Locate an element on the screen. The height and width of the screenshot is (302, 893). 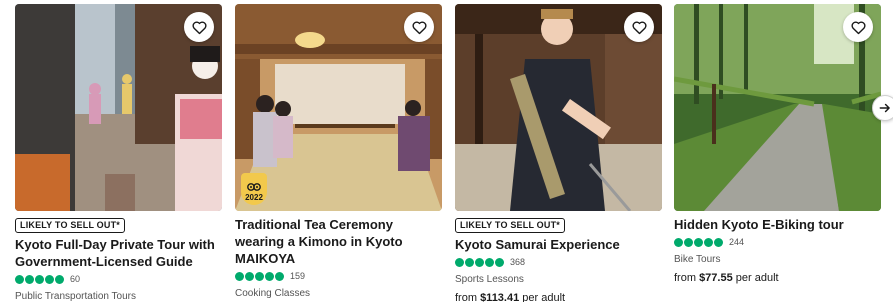
award-year: 2022 is located at coordinates (254, 197).